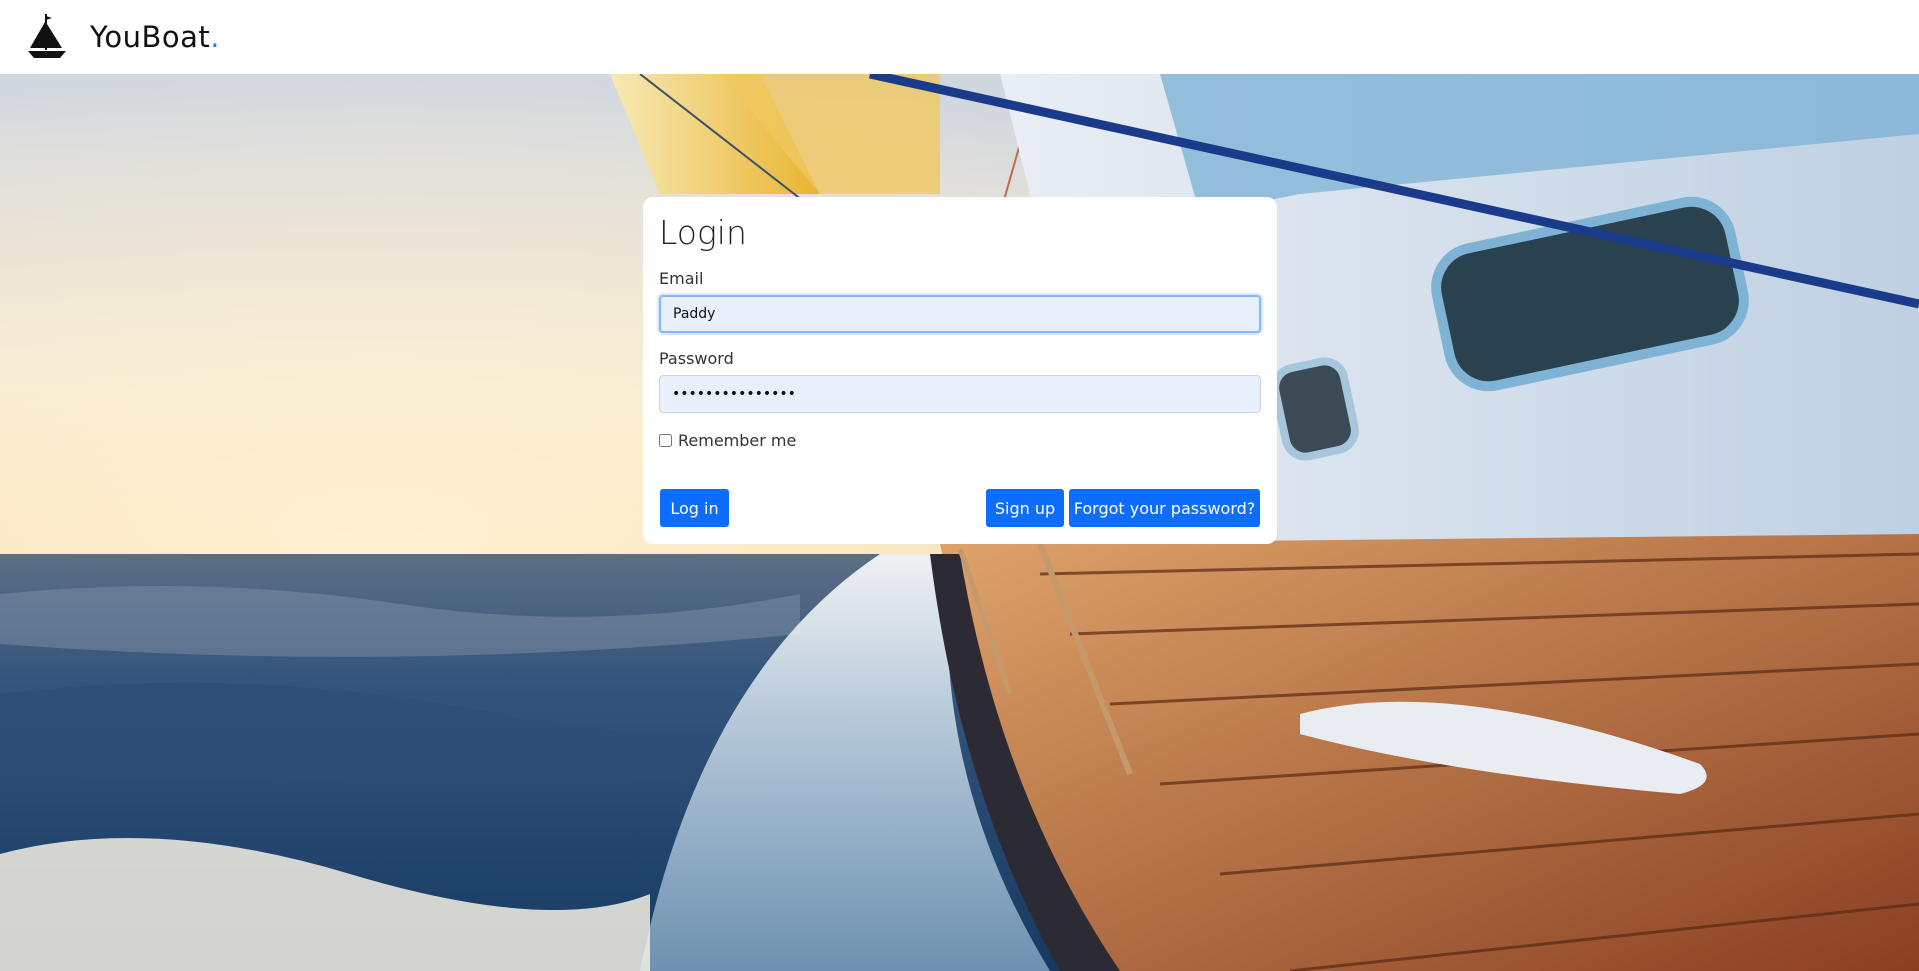  What do you see at coordinates (665, 440) in the screenshot?
I see `remember-me-checkbox` at bounding box center [665, 440].